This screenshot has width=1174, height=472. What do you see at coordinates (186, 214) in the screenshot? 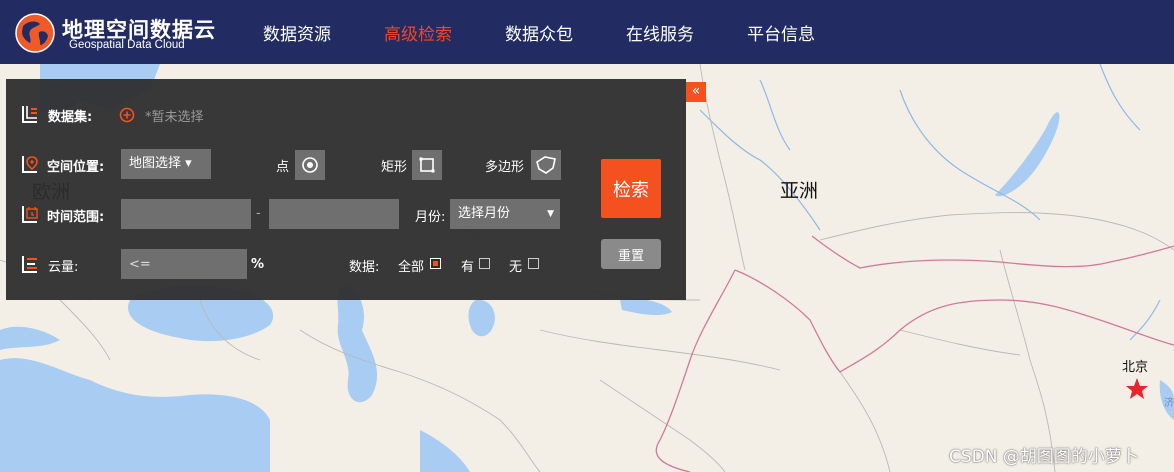
I see `start-date-input` at bounding box center [186, 214].